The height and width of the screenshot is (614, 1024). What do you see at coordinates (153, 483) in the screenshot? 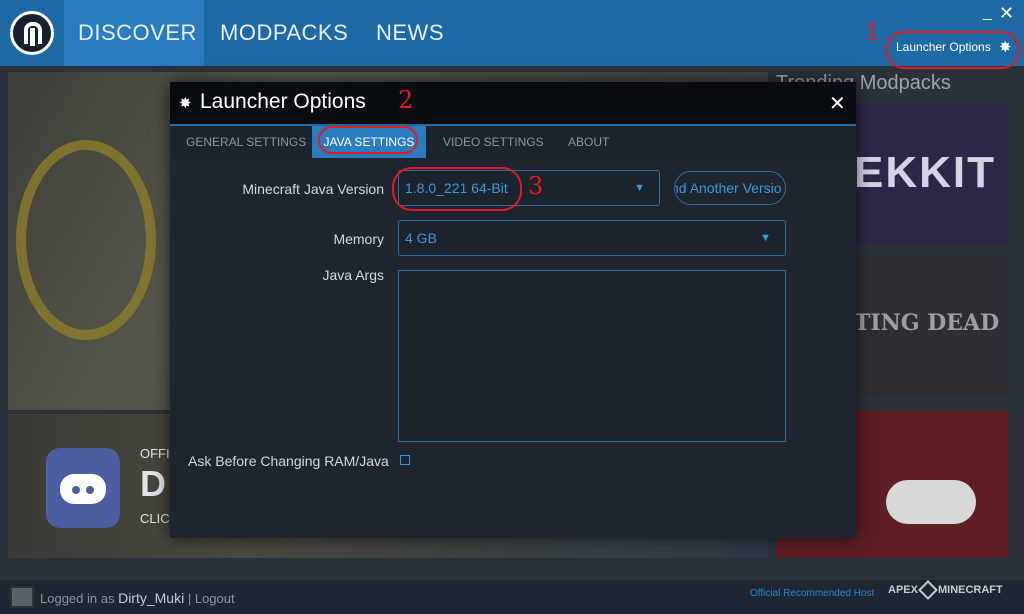
I see `discord-banner-title: D` at bounding box center [153, 483].